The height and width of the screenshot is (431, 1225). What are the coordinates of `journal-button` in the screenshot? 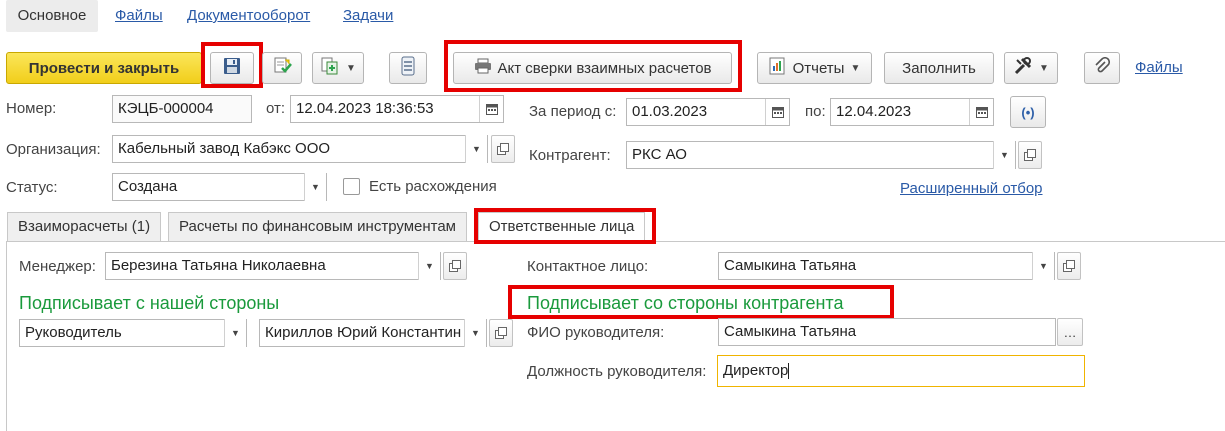 It's located at (408, 68).